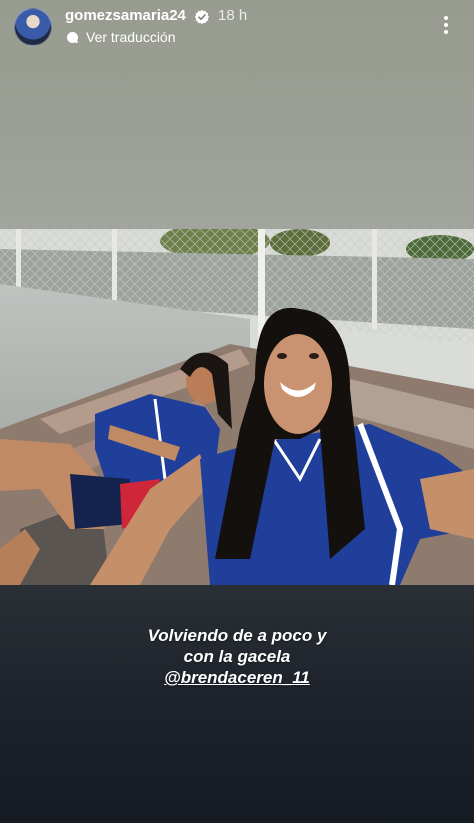 The width and height of the screenshot is (474, 823). I want to click on mention-link: @brendaceren_11, so click(237, 677).